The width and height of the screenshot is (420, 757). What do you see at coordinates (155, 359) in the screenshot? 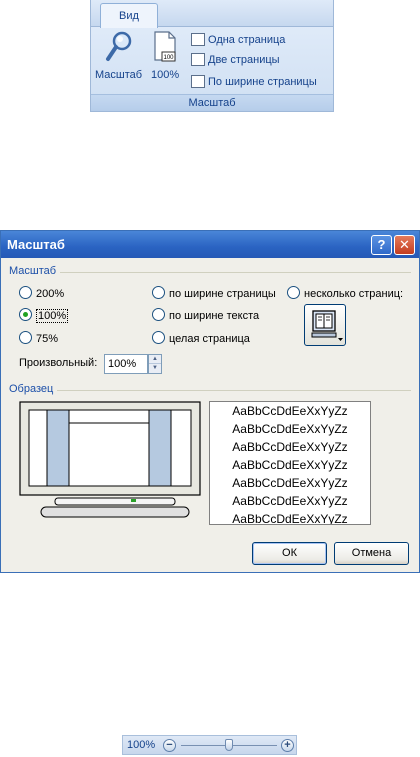
I see `spin-up-icon: ▲` at bounding box center [155, 359].